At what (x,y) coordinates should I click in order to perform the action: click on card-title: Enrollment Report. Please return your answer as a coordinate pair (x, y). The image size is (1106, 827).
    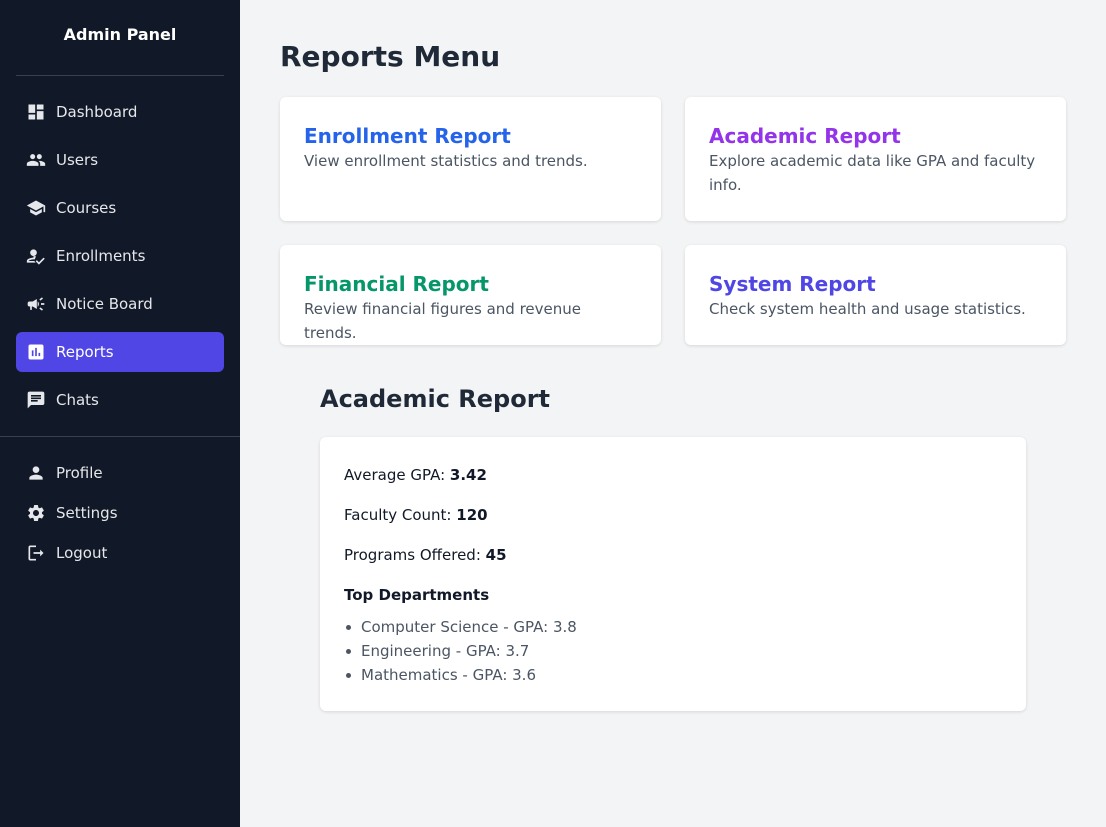
    Looking at the image, I should click on (407, 136).